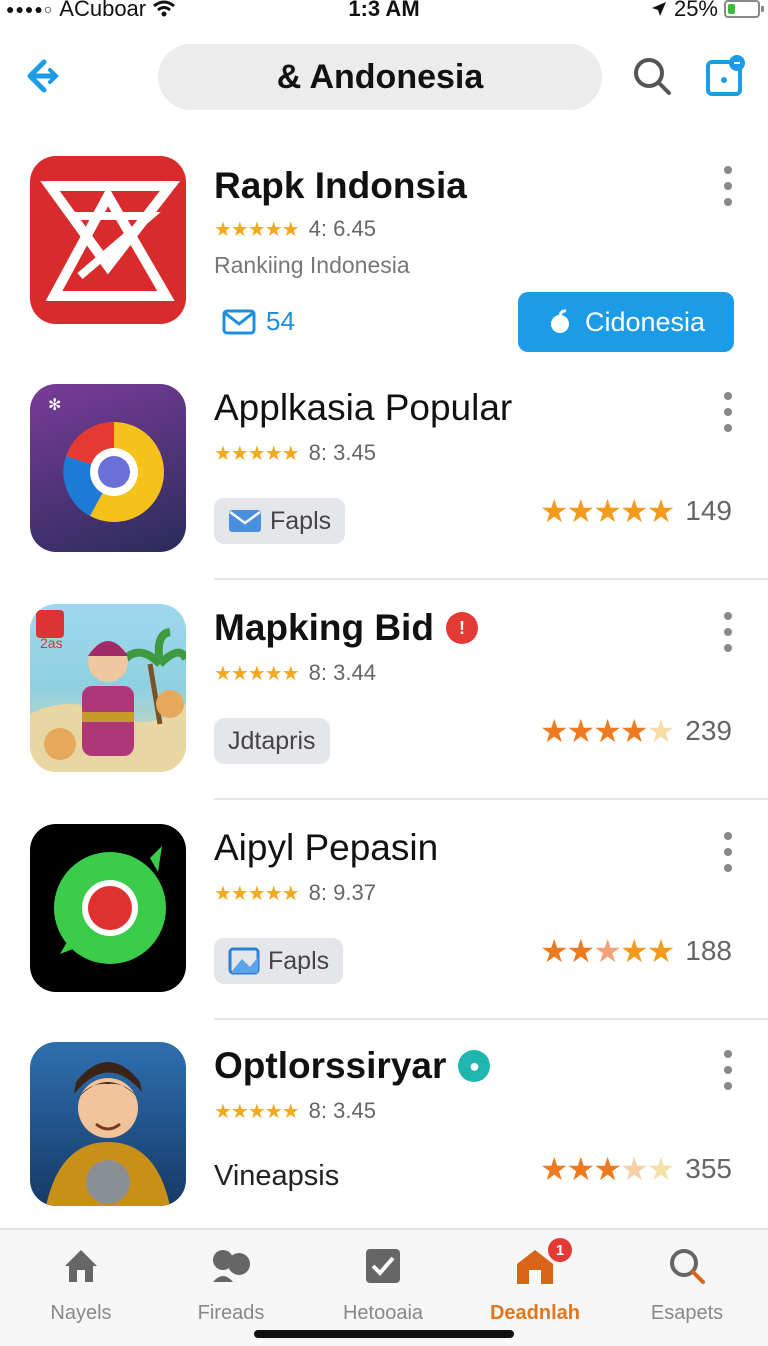 The height and width of the screenshot is (1346, 768). What do you see at coordinates (708, 510) in the screenshot?
I see `rating-count: 149` at bounding box center [708, 510].